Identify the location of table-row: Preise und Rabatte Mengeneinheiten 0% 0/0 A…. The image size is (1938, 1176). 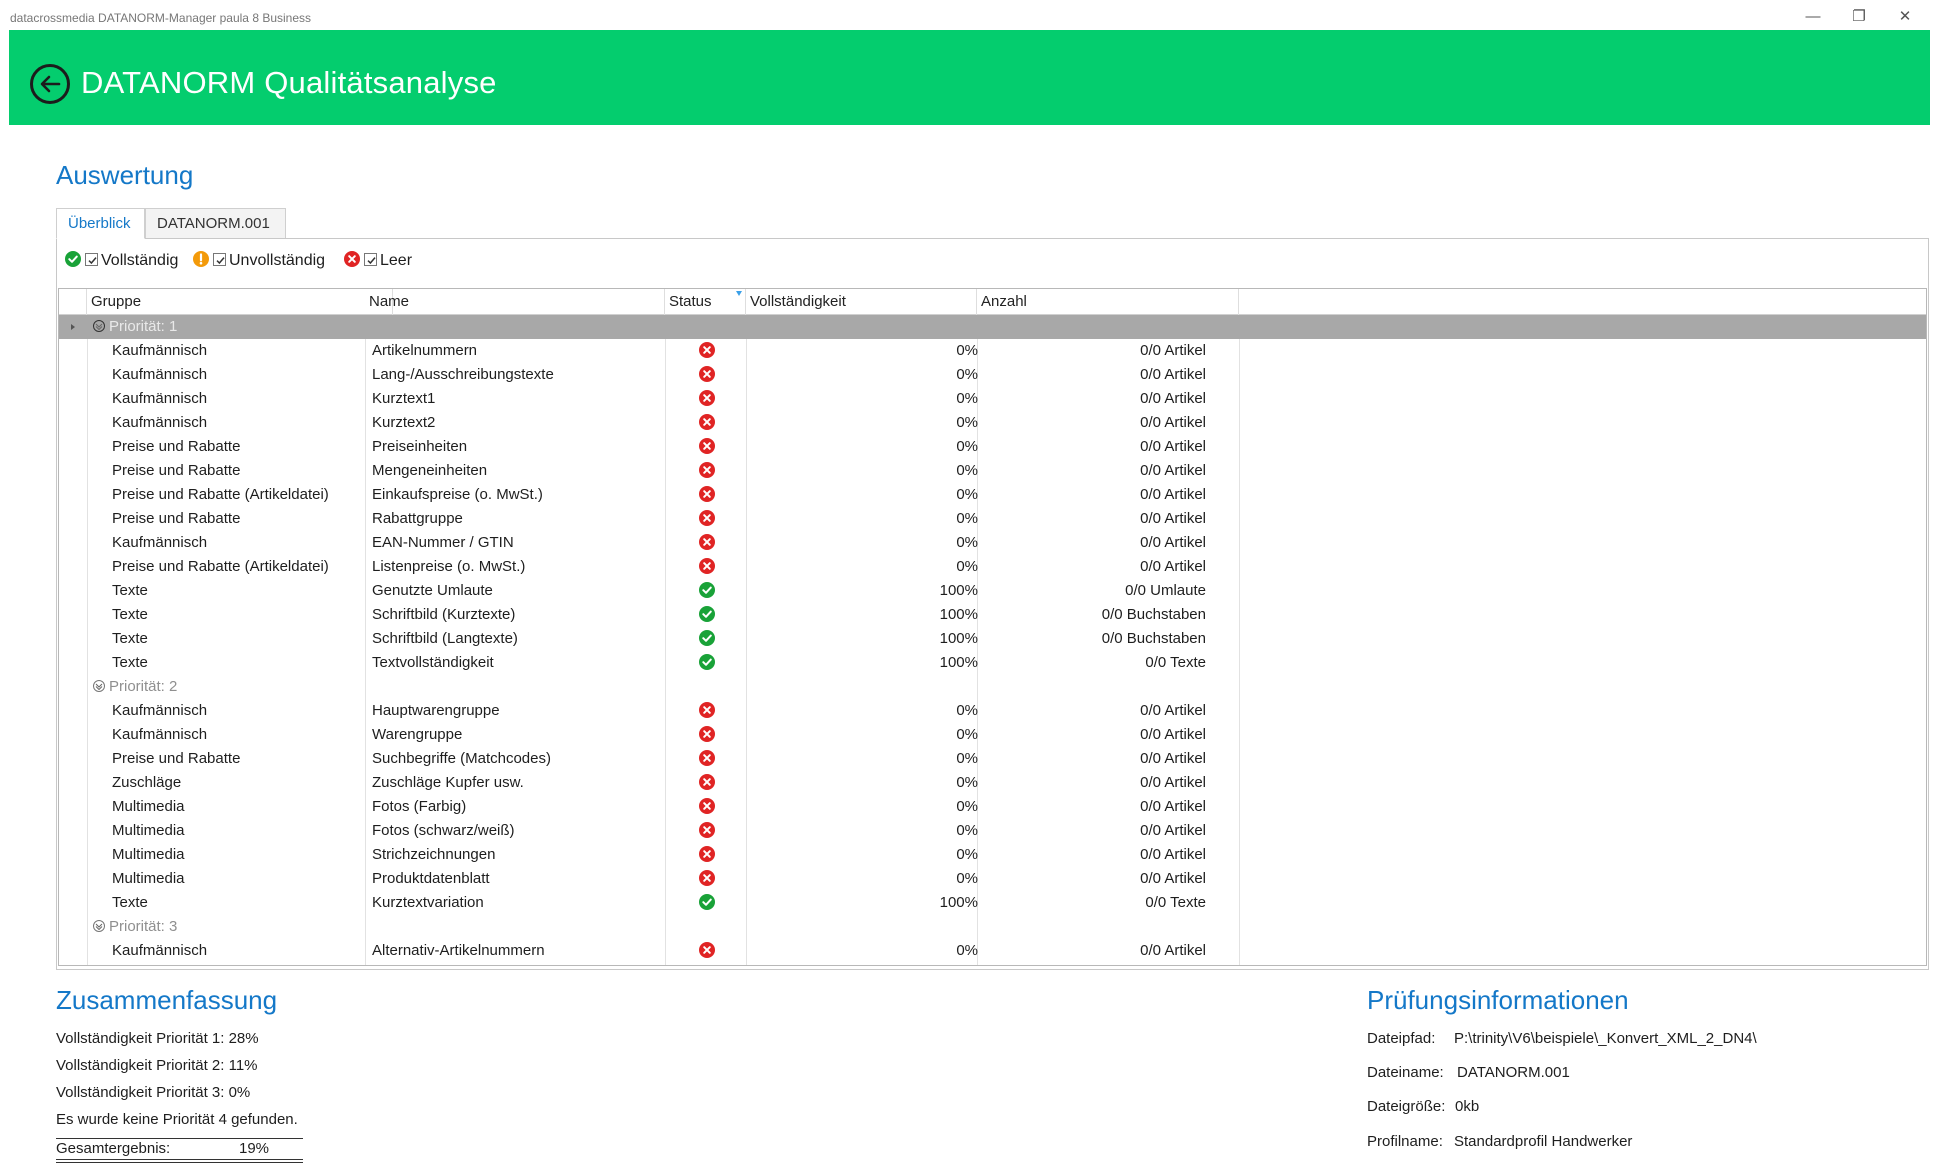
(992, 471).